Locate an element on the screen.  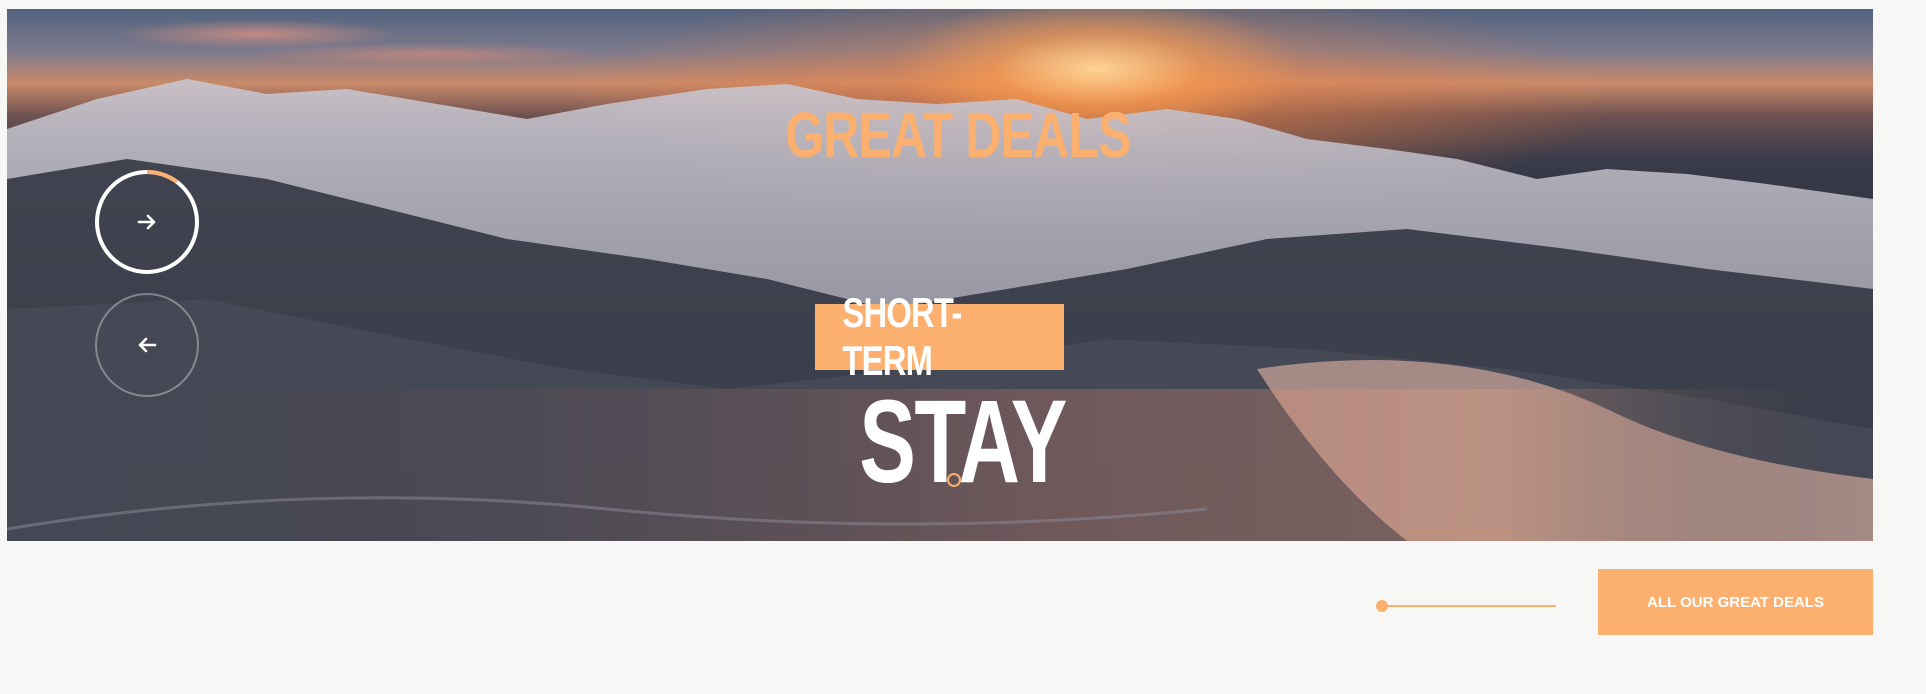
decorative-dot is located at coordinates (954, 480).